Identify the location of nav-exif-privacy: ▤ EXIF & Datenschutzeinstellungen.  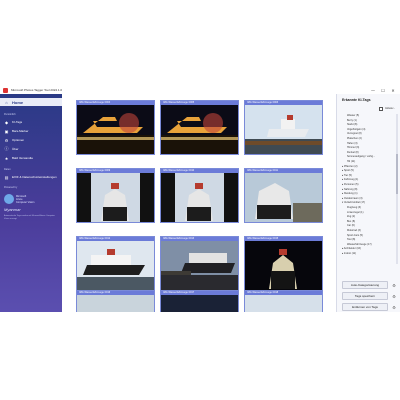
(31, 177).